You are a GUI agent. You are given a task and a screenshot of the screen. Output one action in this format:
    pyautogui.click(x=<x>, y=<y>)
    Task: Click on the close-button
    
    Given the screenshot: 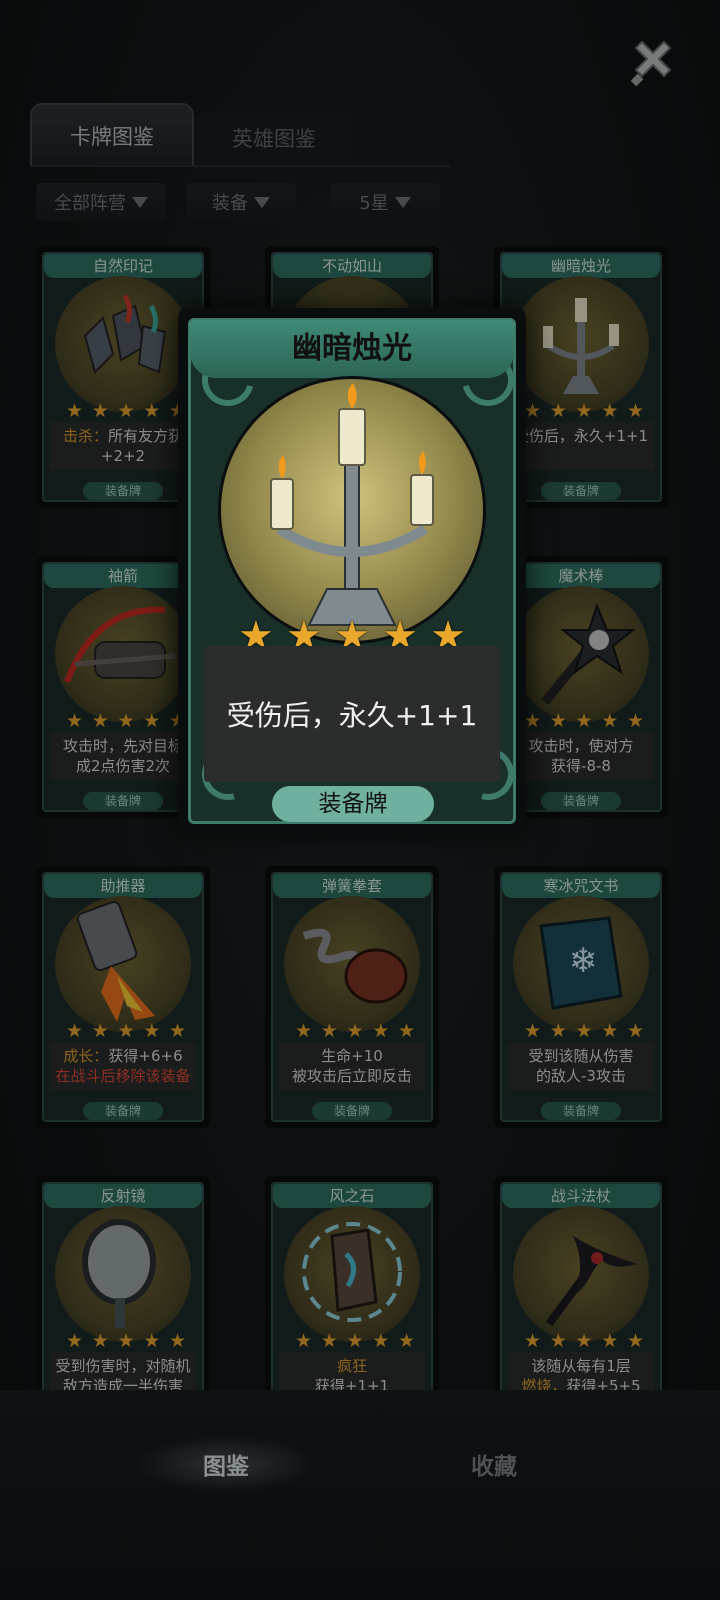 What is the action you would take?
    pyautogui.click(x=653, y=61)
    